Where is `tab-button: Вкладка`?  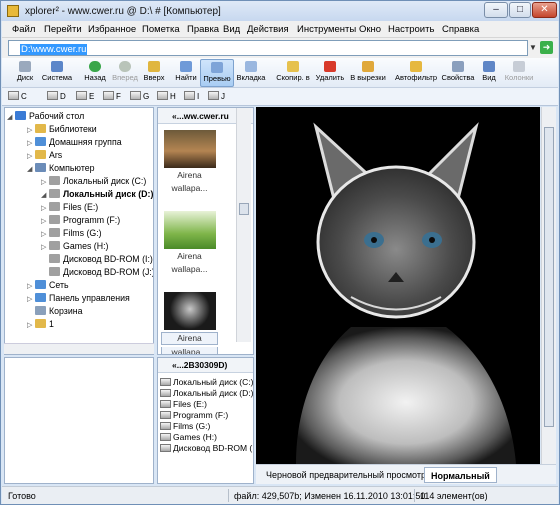 tab-button: Вкладка is located at coordinates (251, 73).